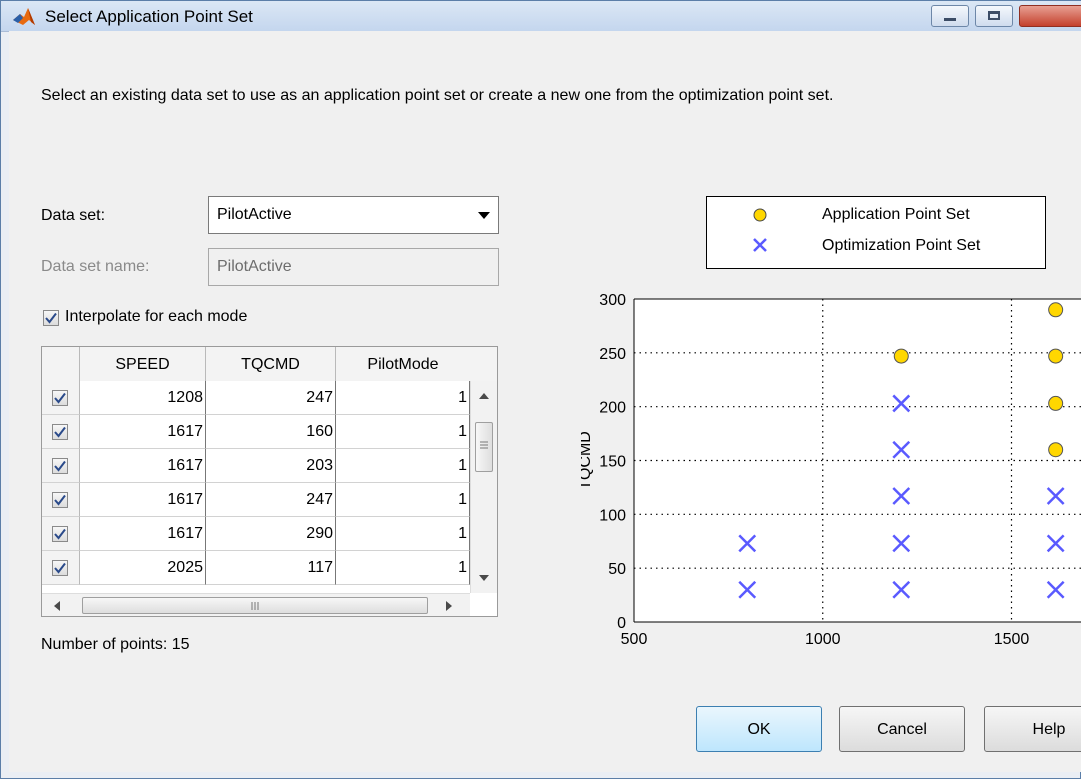 This screenshot has height=779, width=1081. What do you see at coordinates (115, 644) in the screenshot?
I see `number-of-points: Number of points: 15` at bounding box center [115, 644].